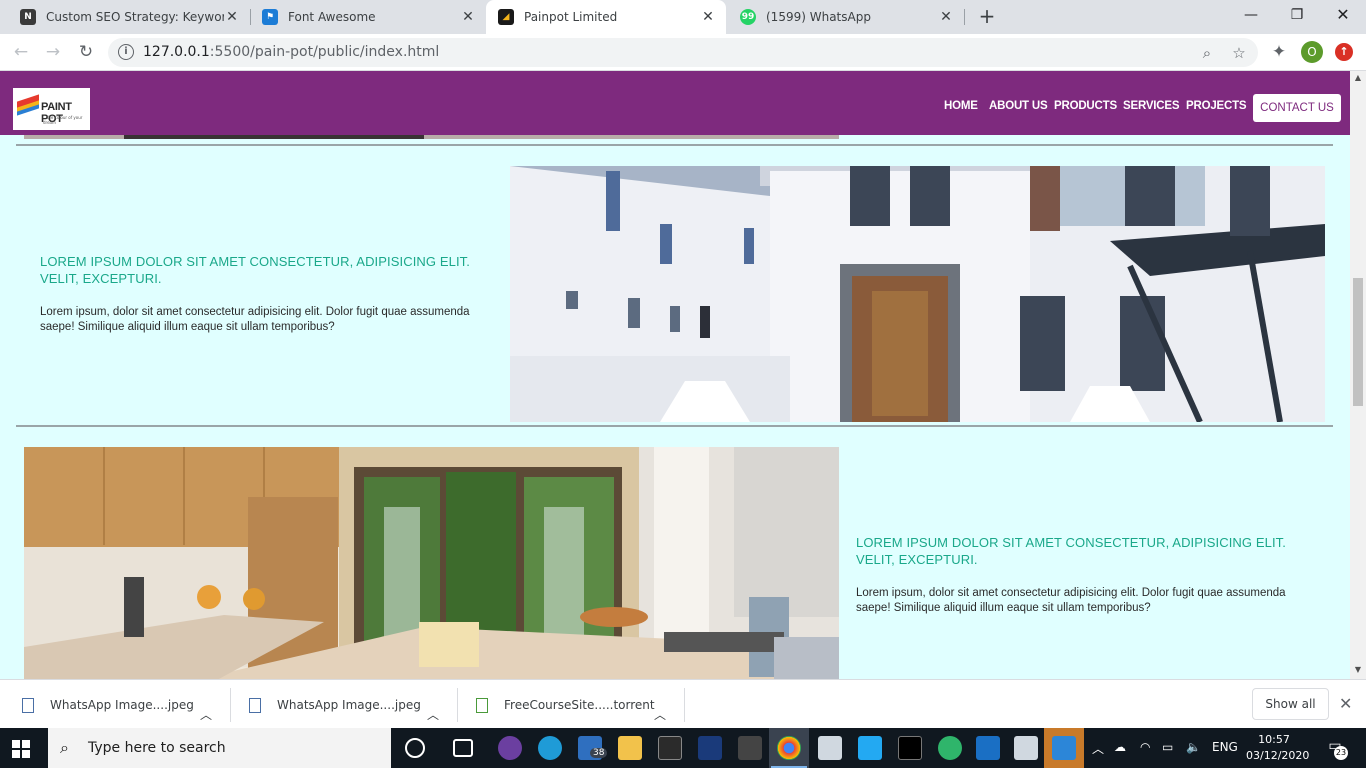 This screenshot has height=768, width=1366. I want to click on media-player-icon, so click(510, 748).